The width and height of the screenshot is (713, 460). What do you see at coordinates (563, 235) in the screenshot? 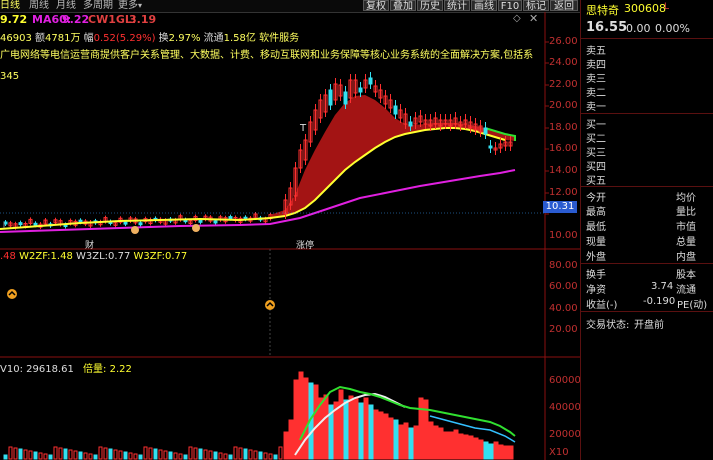
I see `price-tick: 10.00` at bounding box center [563, 235].